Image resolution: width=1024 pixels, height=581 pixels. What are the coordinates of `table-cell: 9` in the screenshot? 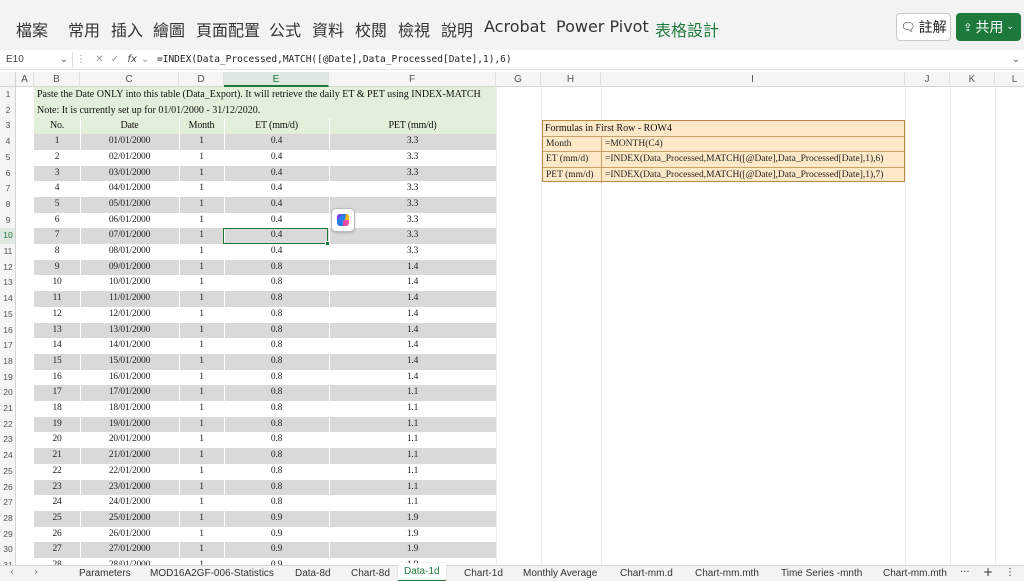 It's located at (57, 268).